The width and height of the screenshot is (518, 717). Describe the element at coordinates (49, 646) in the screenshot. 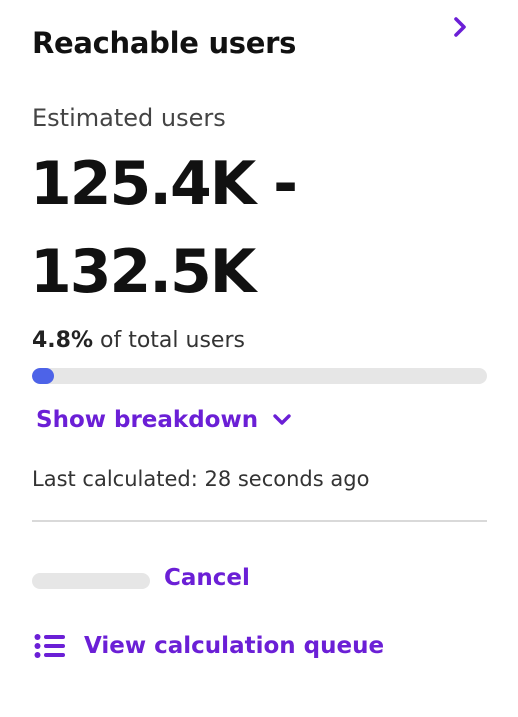

I see `list-icon` at that location.